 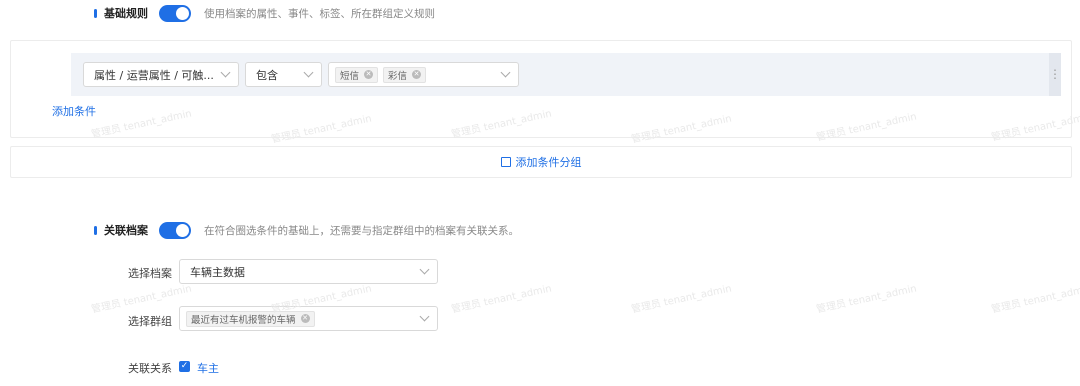 I want to click on add-group-button: 添加条件分组, so click(x=541, y=162).